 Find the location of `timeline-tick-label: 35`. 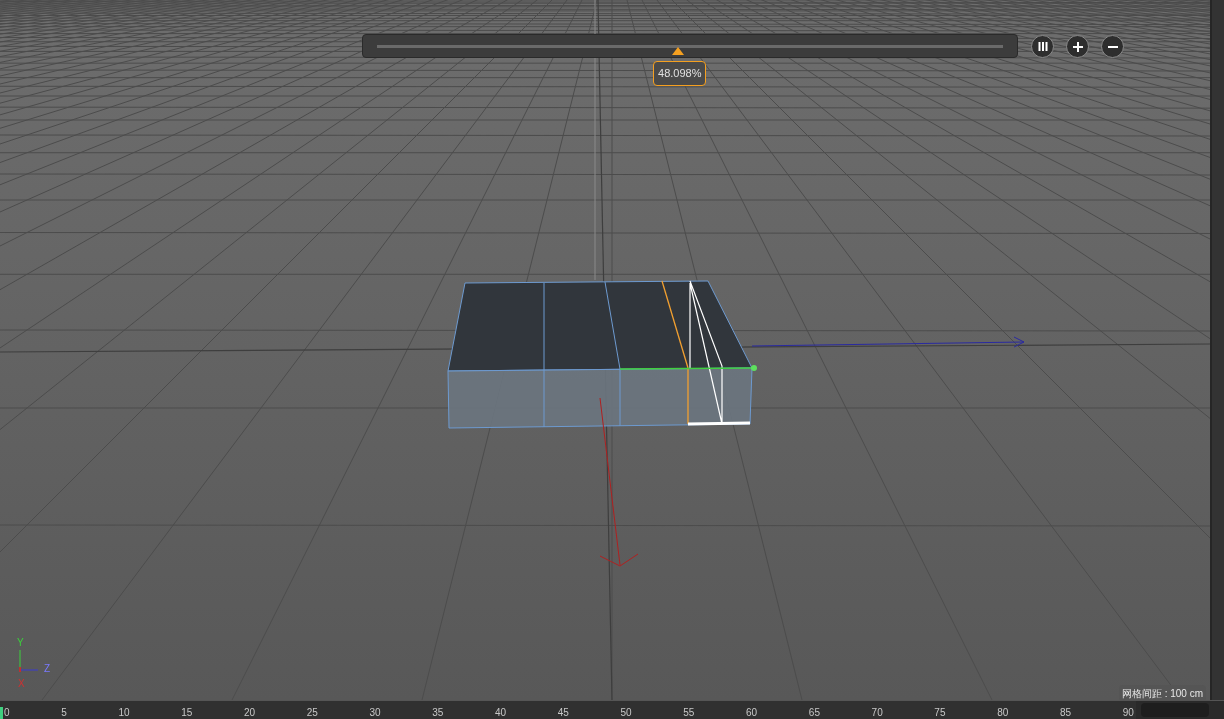

timeline-tick-label: 35 is located at coordinates (438, 713).